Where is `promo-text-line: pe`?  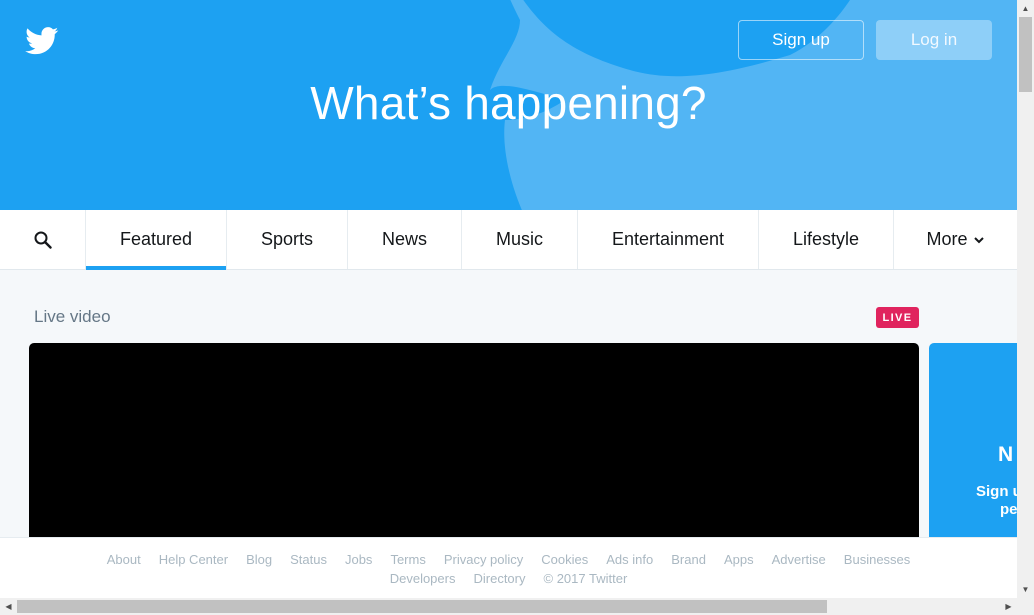 promo-text-line: pe is located at coordinates (1008, 509).